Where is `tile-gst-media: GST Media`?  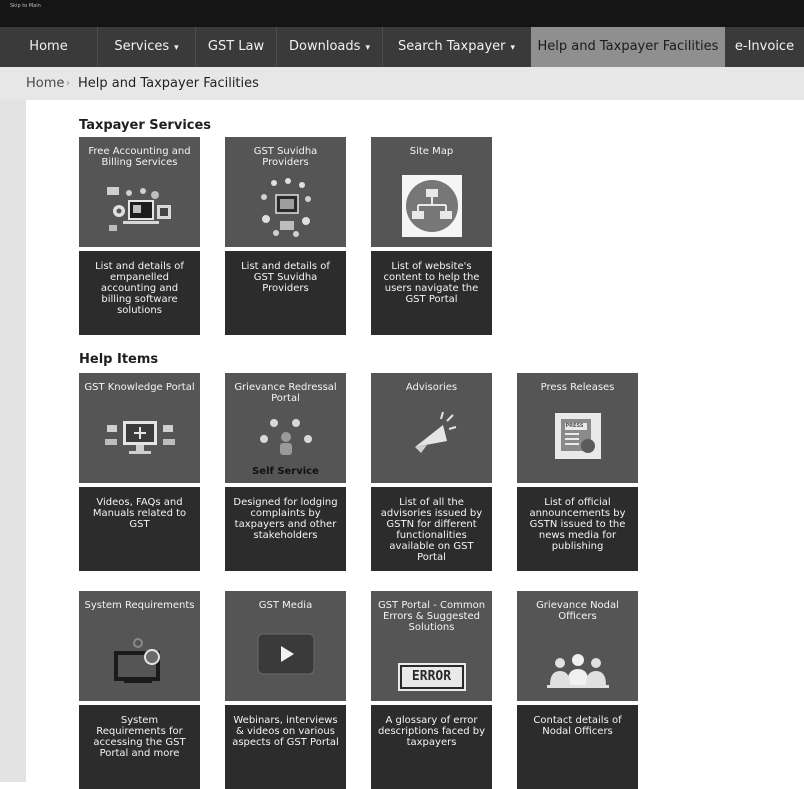 tile-gst-media: GST Media is located at coordinates (285, 646).